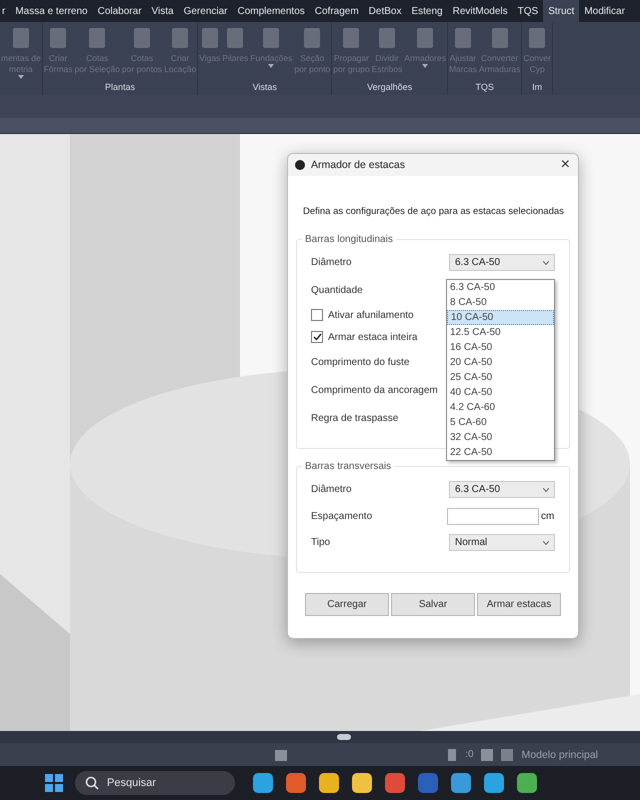 The image size is (640, 800). Describe the element at coordinates (484, 88) in the screenshot. I see `panel-label: TQS` at that location.